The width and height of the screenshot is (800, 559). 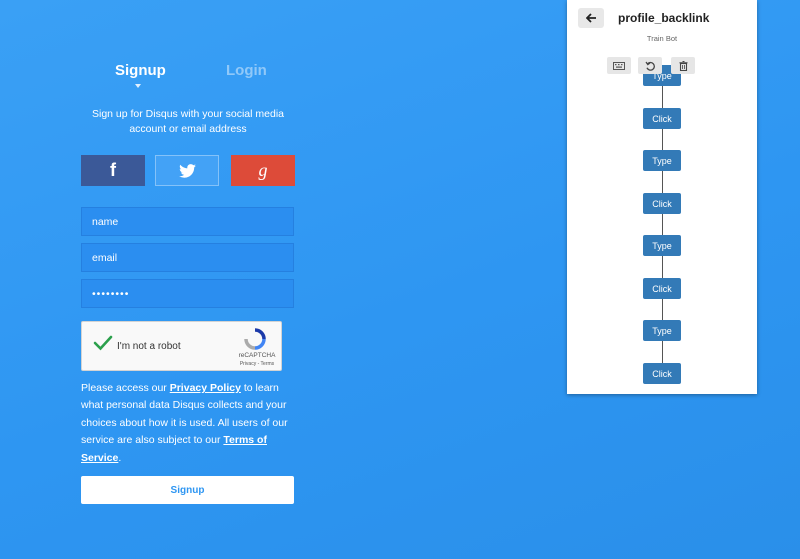 What do you see at coordinates (187, 257) in the screenshot?
I see `email-field` at bounding box center [187, 257].